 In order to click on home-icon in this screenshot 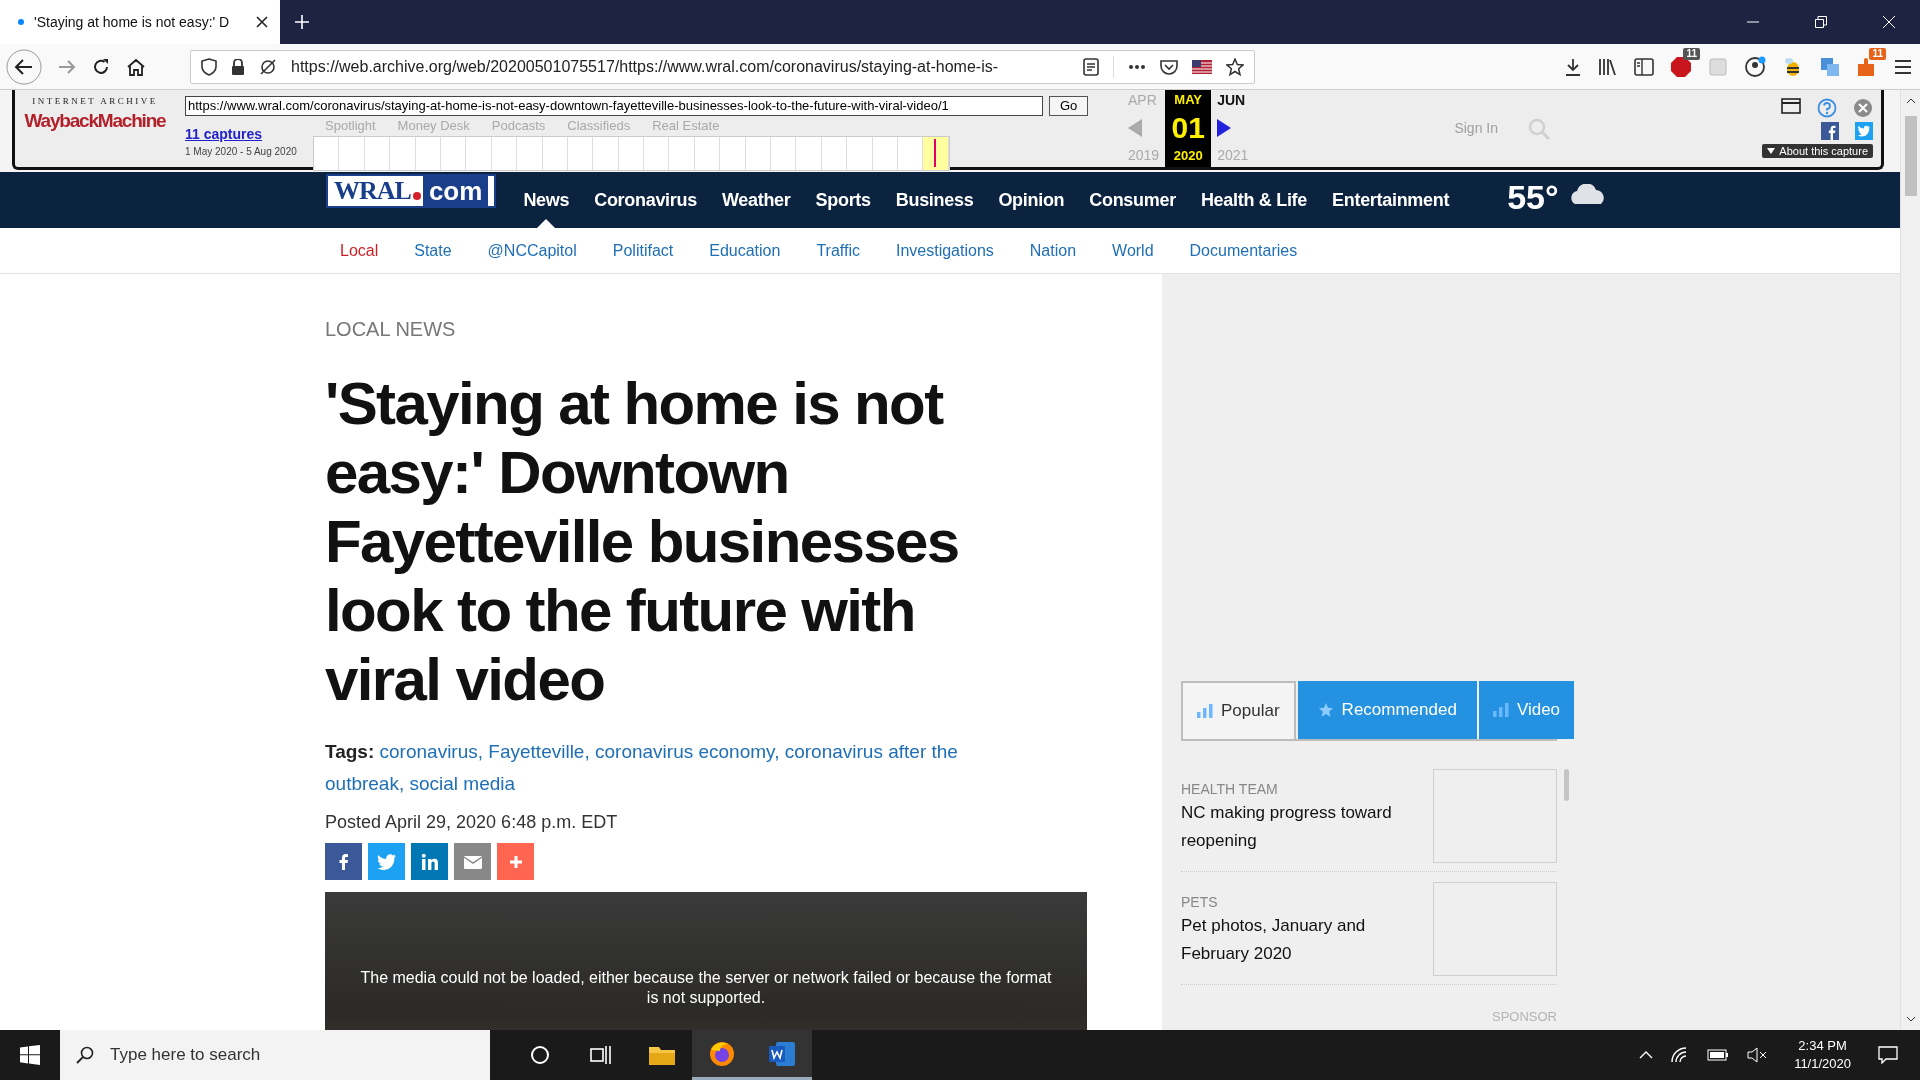, I will do `click(136, 66)`.